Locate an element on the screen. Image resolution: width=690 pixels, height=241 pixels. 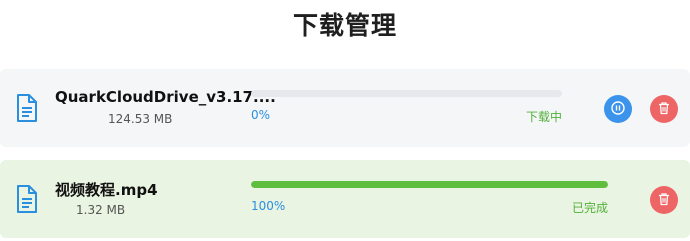
pause-button is located at coordinates (618, 109).